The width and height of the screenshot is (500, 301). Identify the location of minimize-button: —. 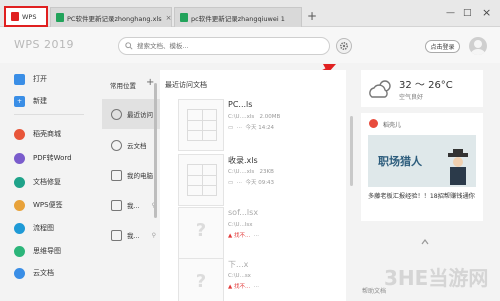
(450, 13).